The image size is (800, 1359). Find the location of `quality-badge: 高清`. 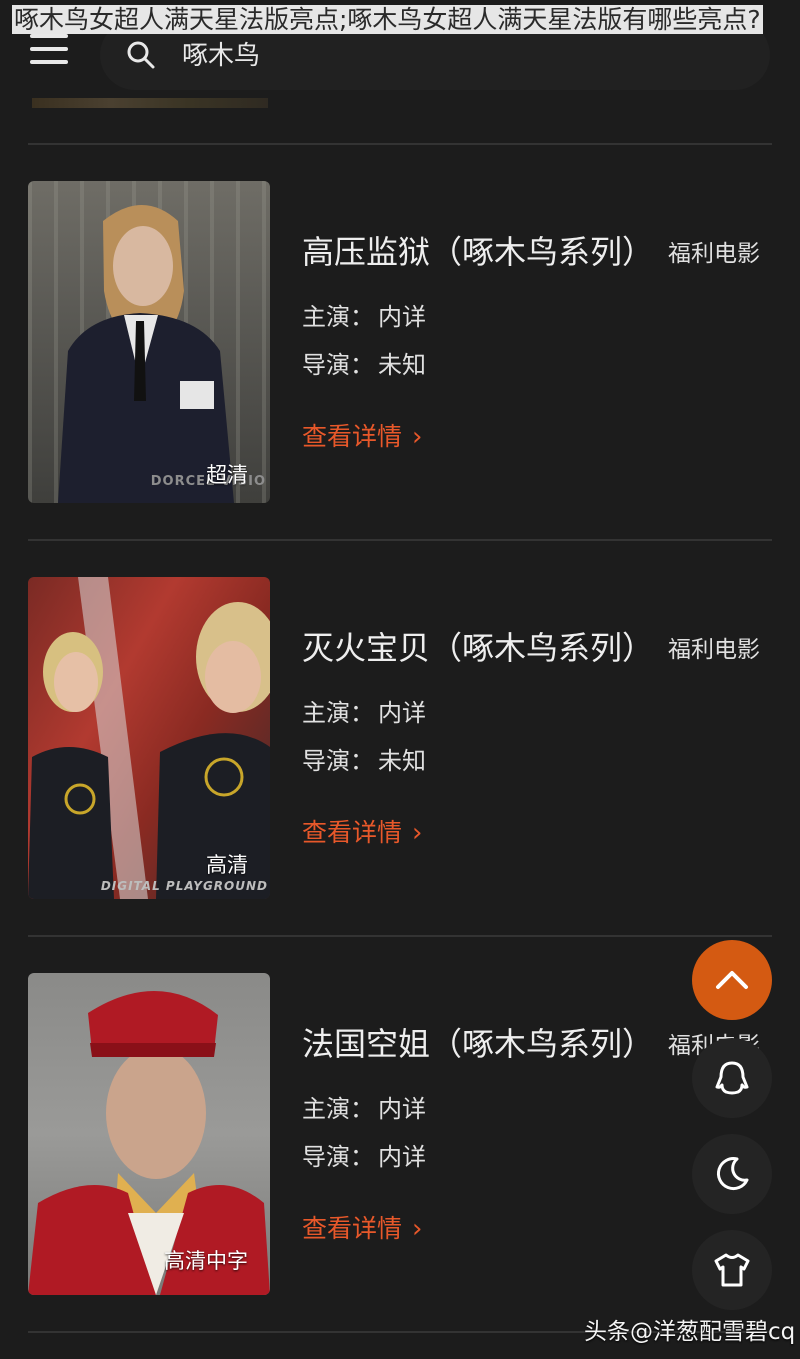

quality-badge: 高清 is located at coordinates (227, 865).